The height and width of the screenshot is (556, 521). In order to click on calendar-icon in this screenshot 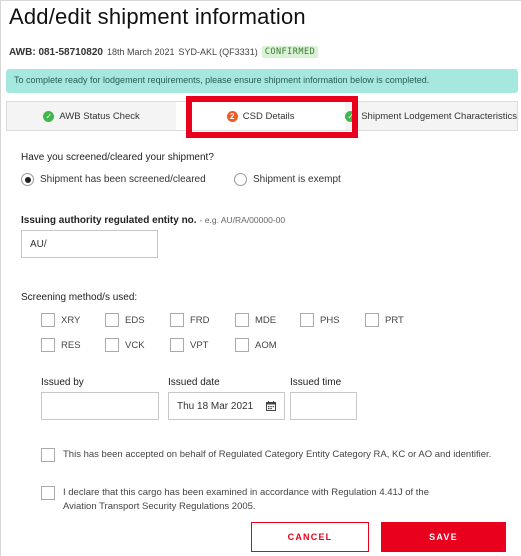, I will do `click(271, 406)`.